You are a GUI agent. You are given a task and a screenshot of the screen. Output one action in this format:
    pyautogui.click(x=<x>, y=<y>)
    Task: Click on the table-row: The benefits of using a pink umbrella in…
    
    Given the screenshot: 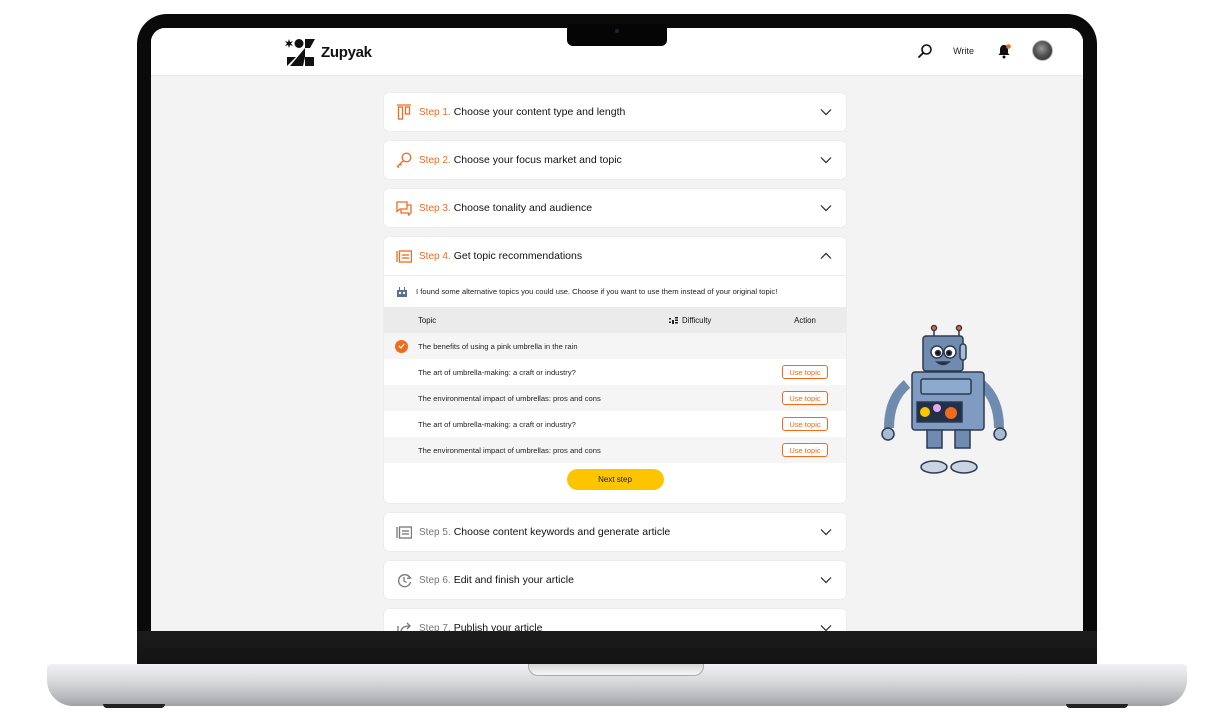 What is the action you would take?
    pyautogui.click(x=615, y=346)
    